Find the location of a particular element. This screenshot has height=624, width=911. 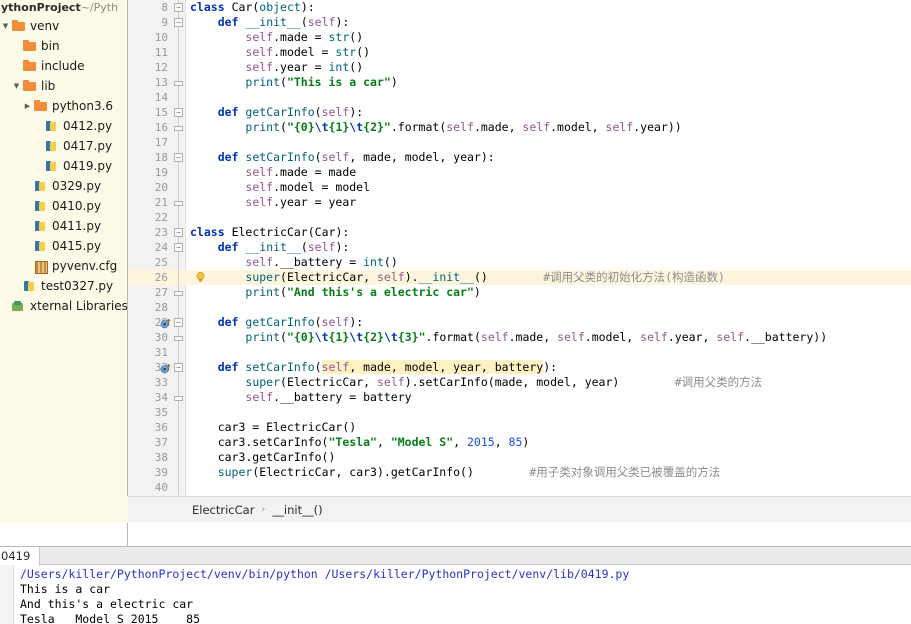

tree-item-bin: bin is located at coordinates (63, 46).